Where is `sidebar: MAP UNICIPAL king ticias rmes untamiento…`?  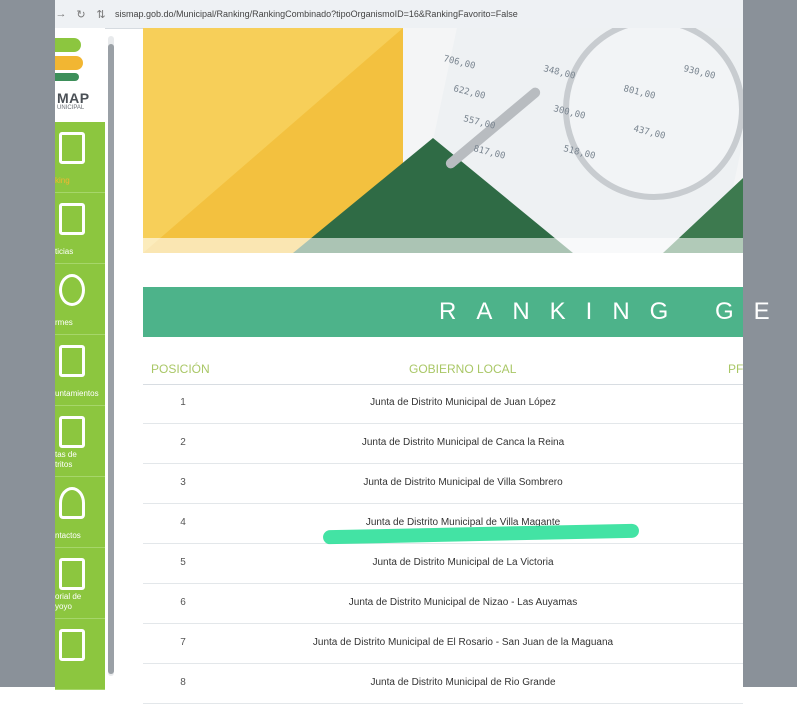 sidebar: MAP UNICIPAL king ticias rmes untamiento… is located at coordinates (80, 359).